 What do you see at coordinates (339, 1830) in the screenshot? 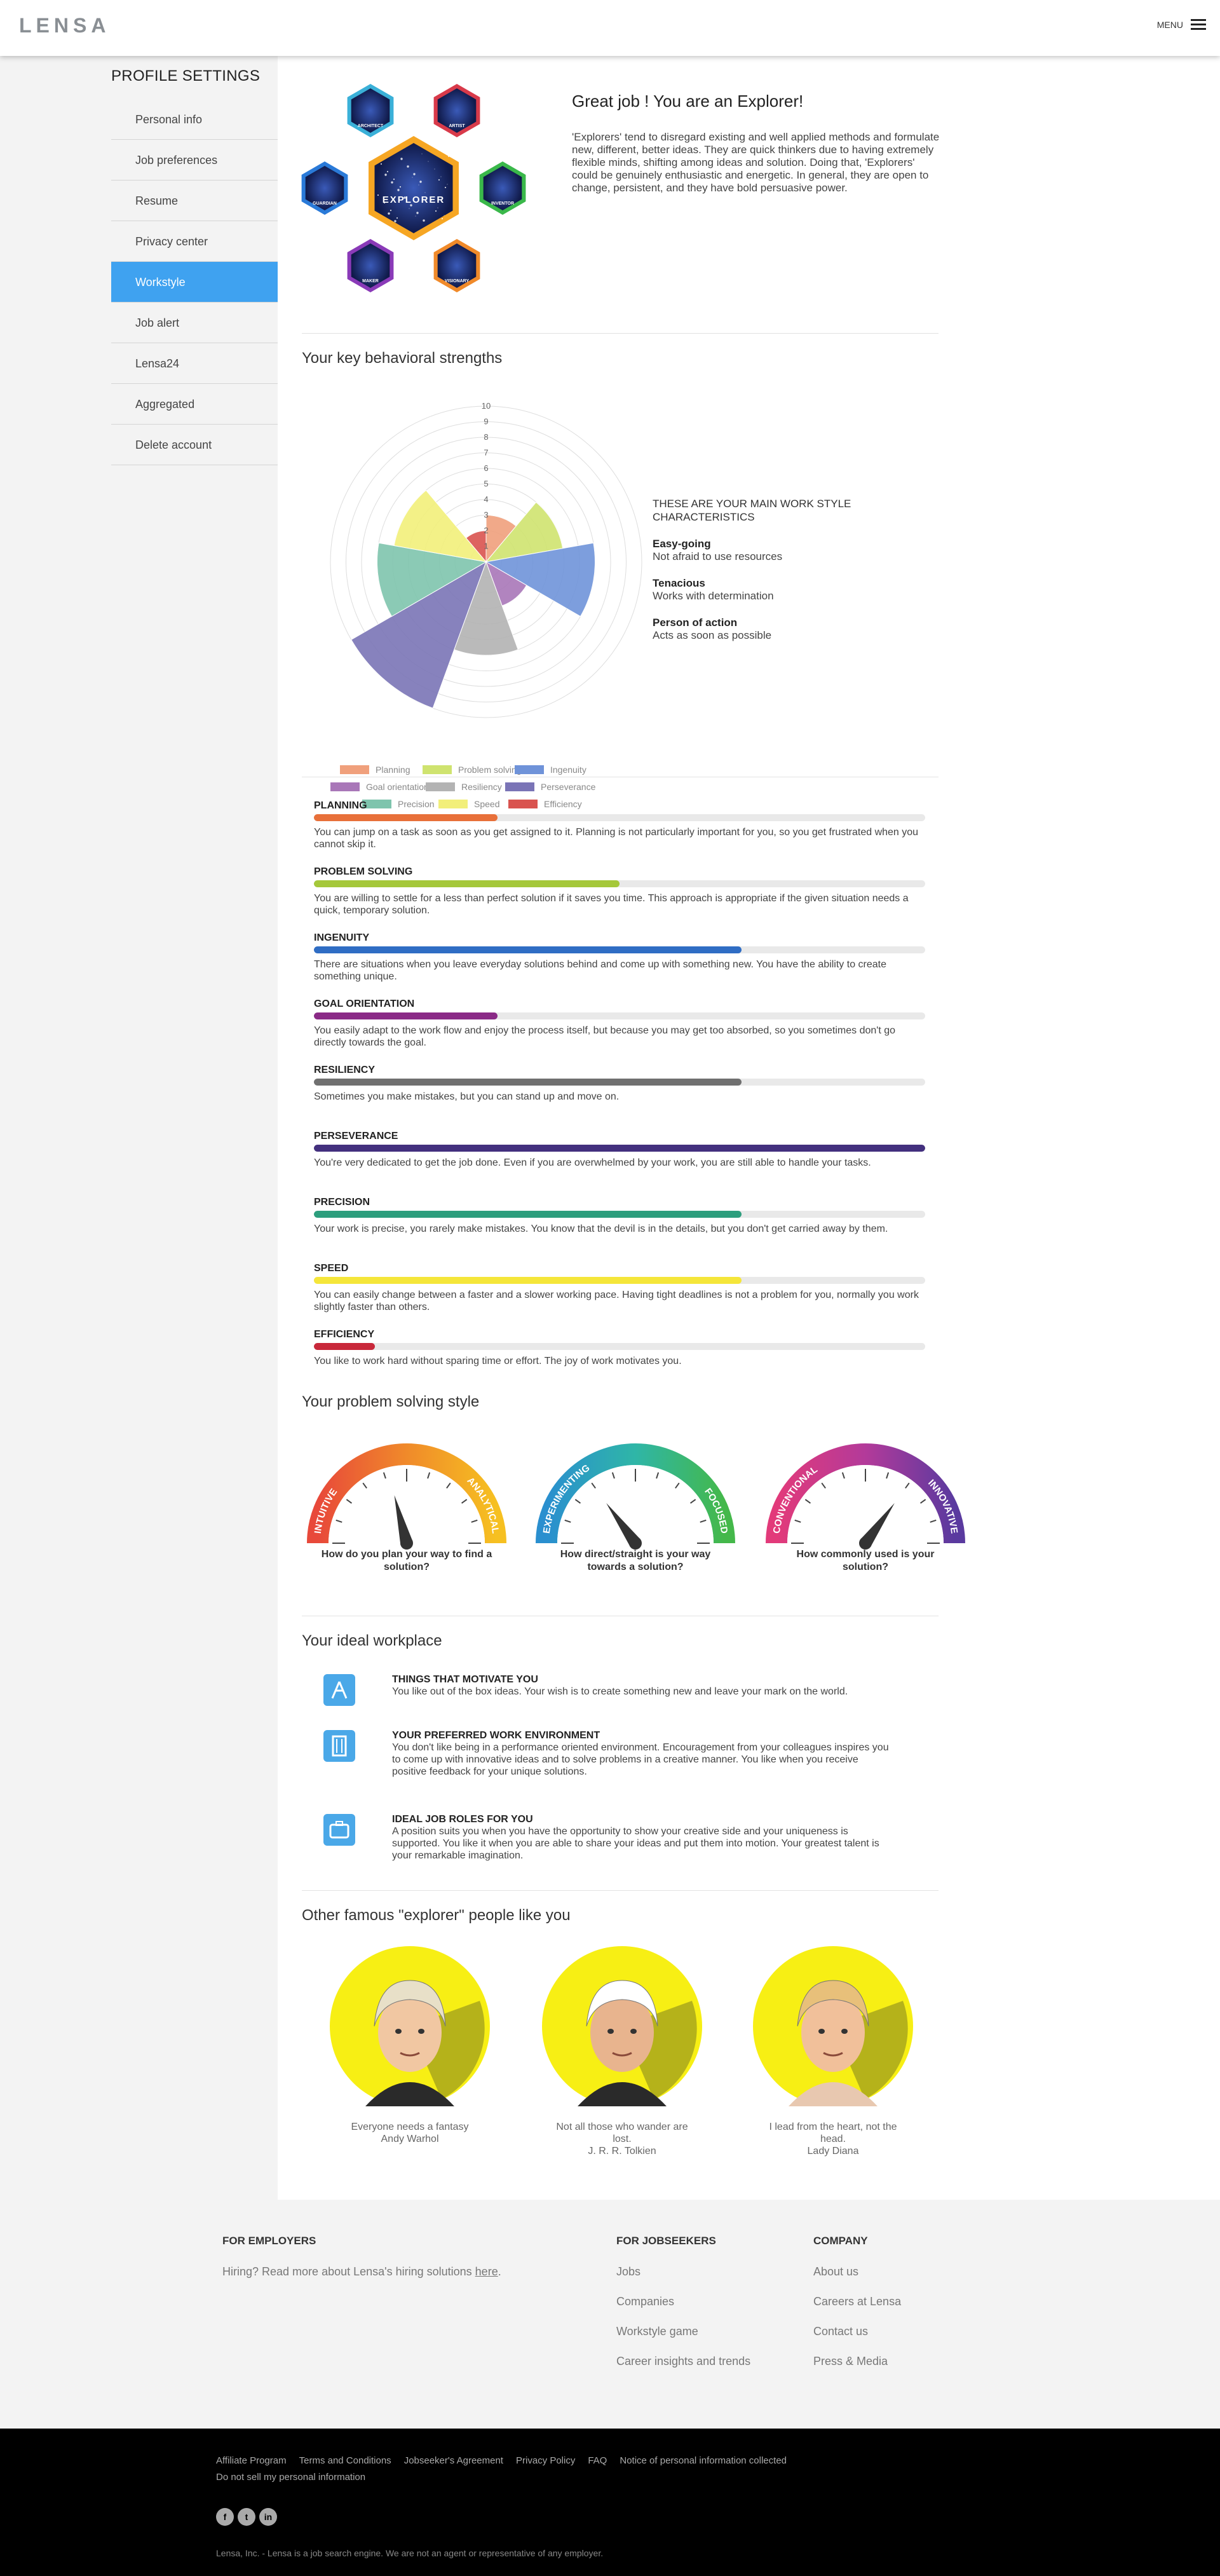
I see `briefcase-icon` at bounding box center [339, 1830].